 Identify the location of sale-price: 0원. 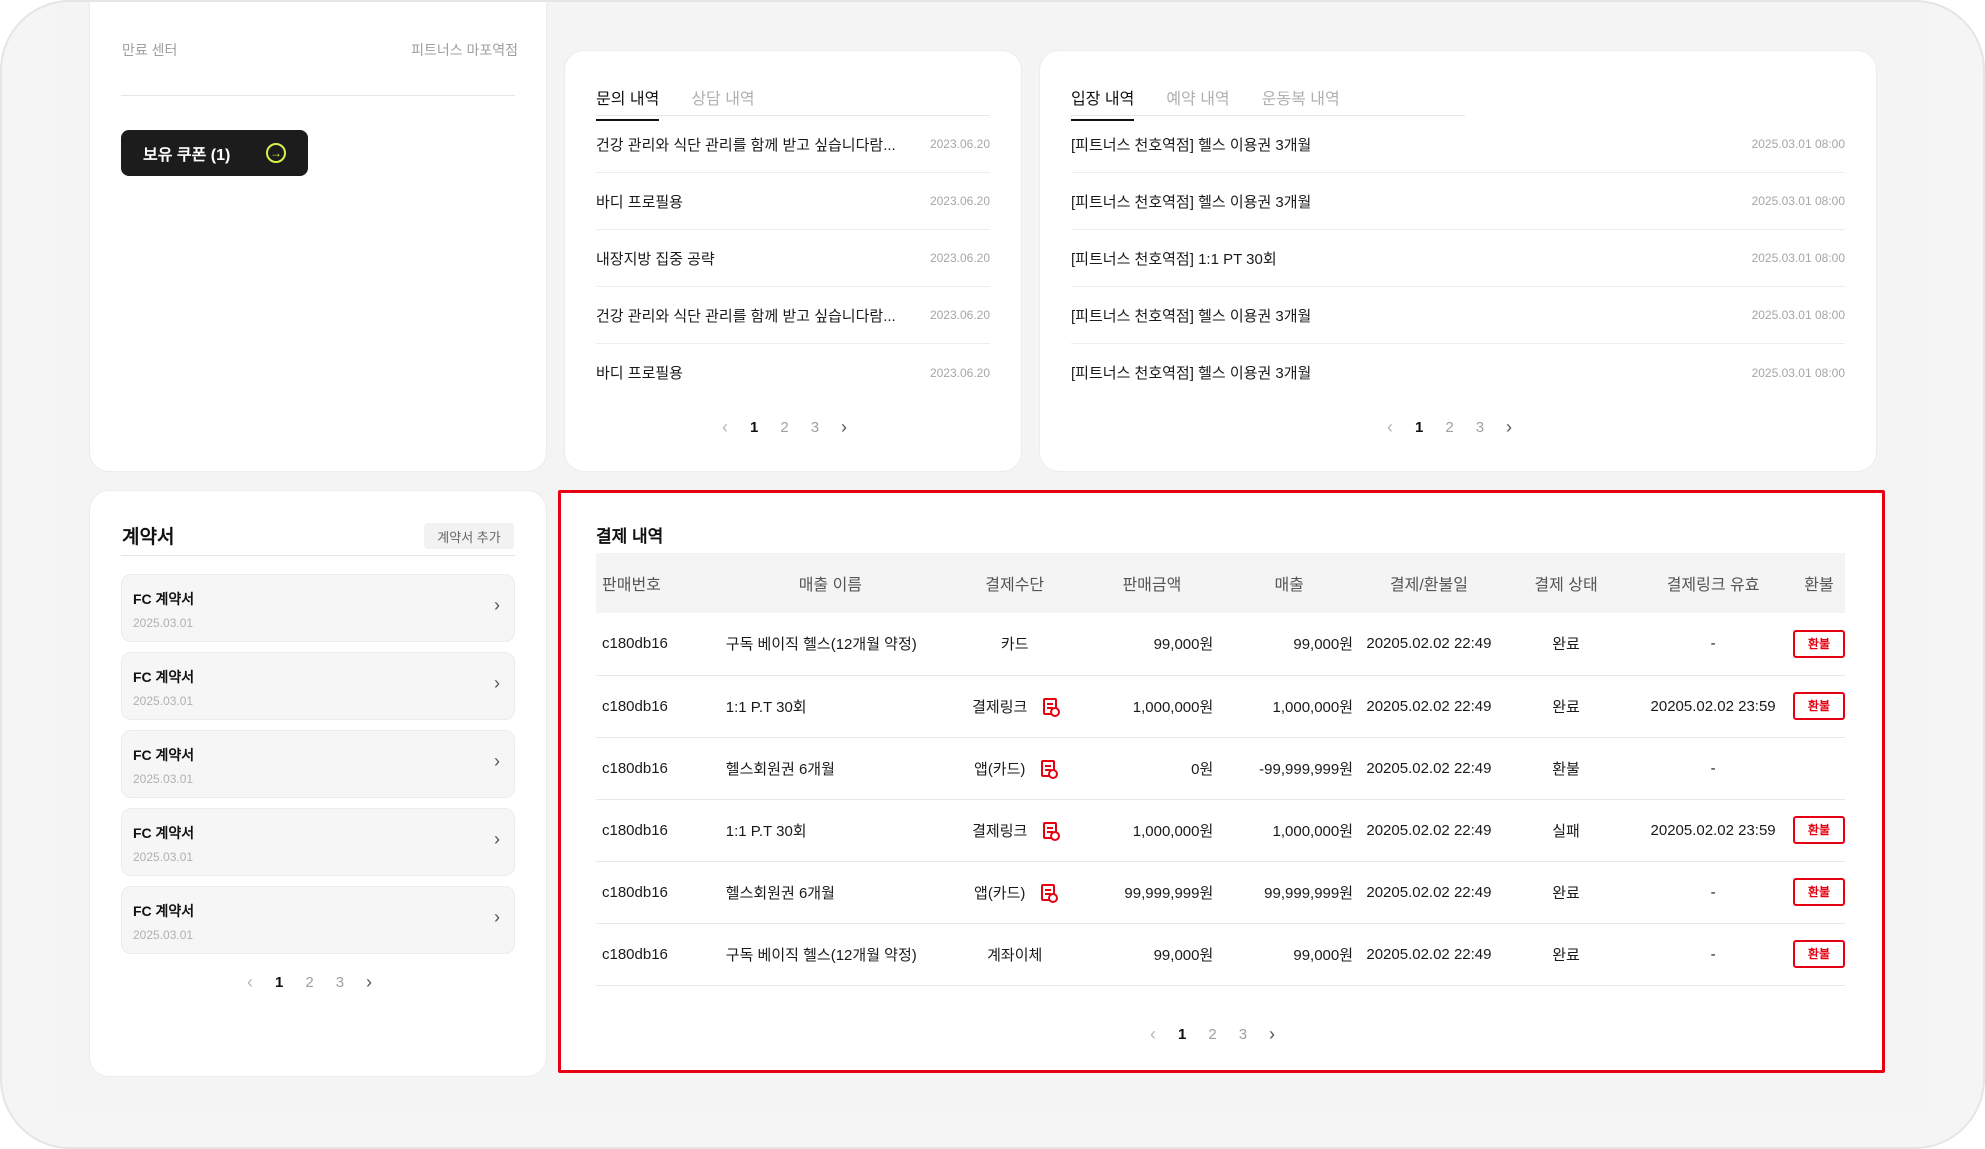
(1152, 768).